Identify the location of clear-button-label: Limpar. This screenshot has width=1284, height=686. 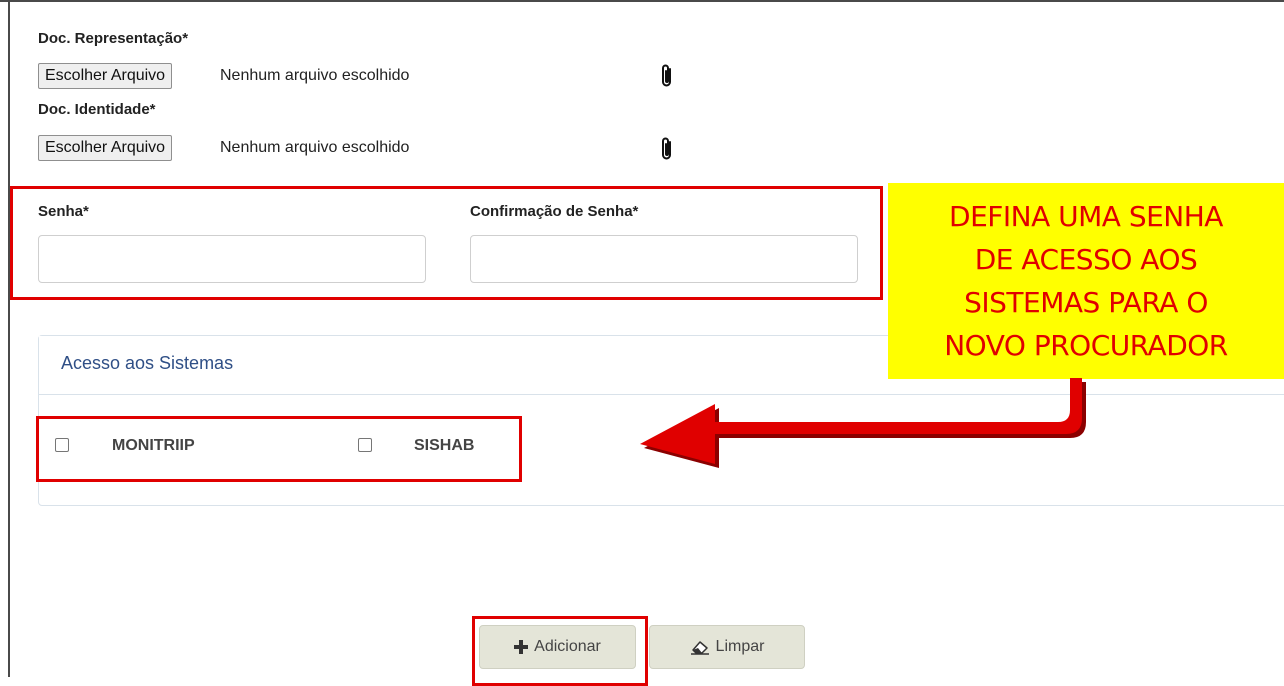
(740, 646).